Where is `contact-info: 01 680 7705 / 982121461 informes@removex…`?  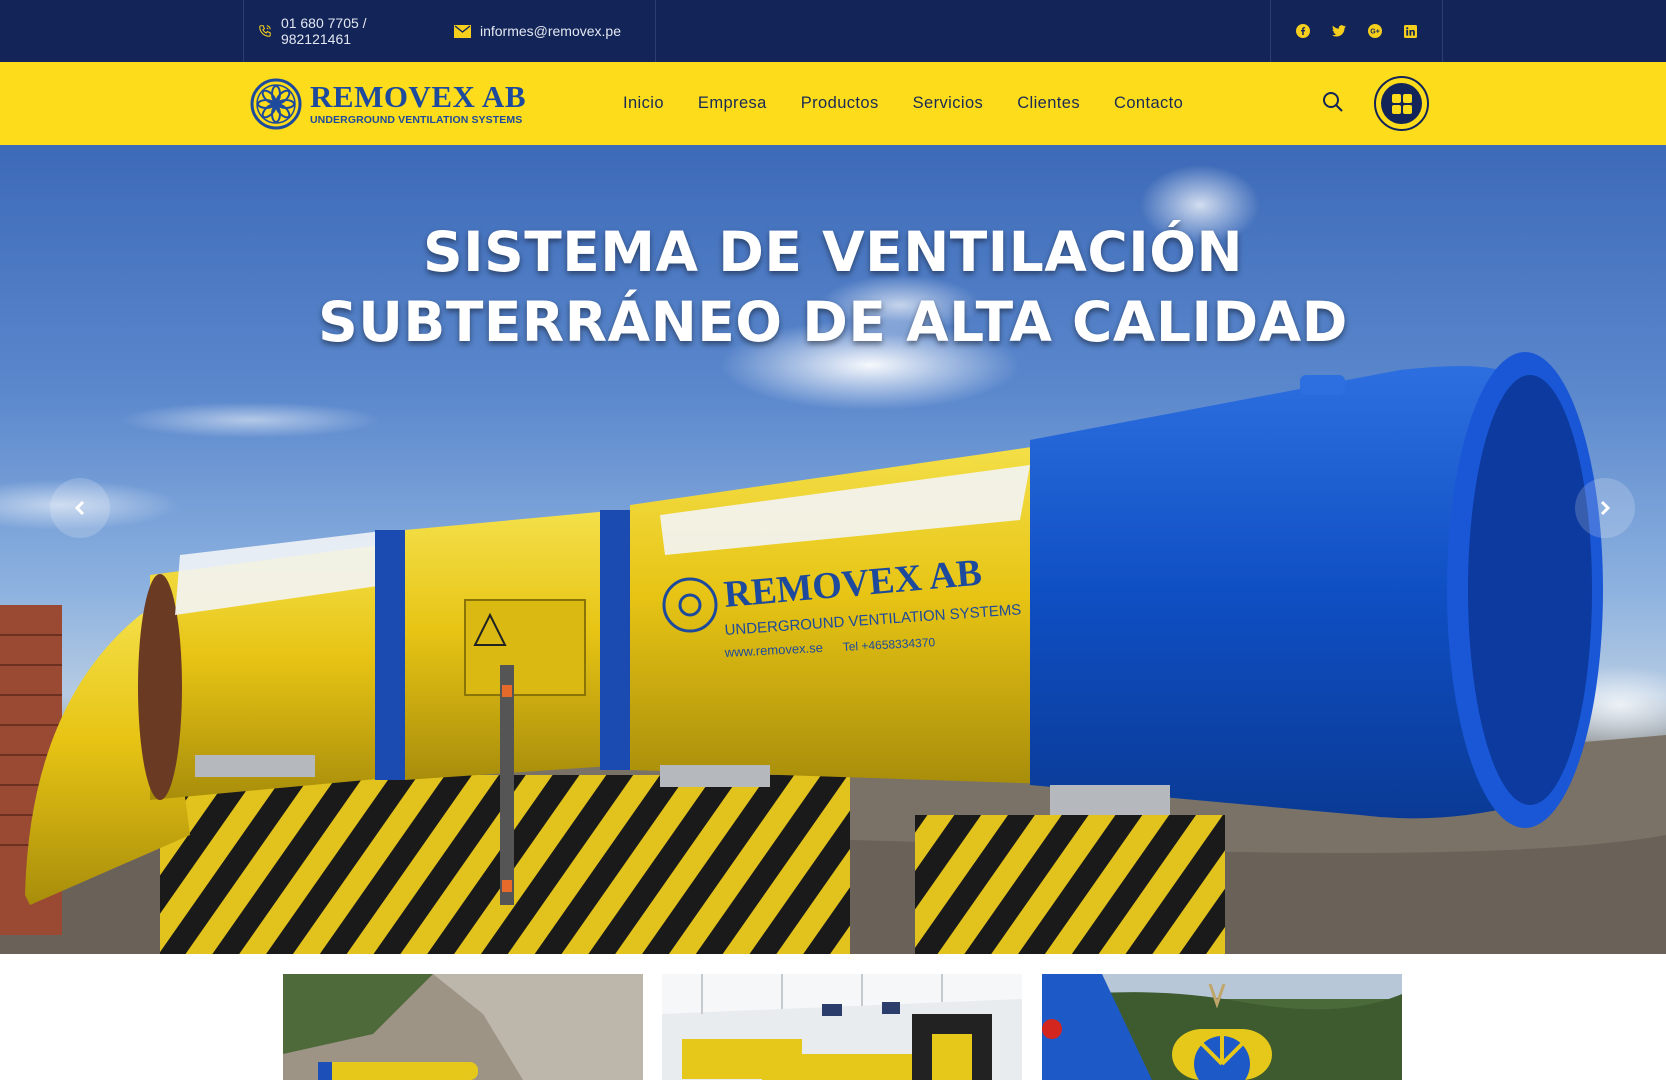
contact-info: 01 680 7705 / 982121461 informes@removex… is located at coordinates (449, 31).